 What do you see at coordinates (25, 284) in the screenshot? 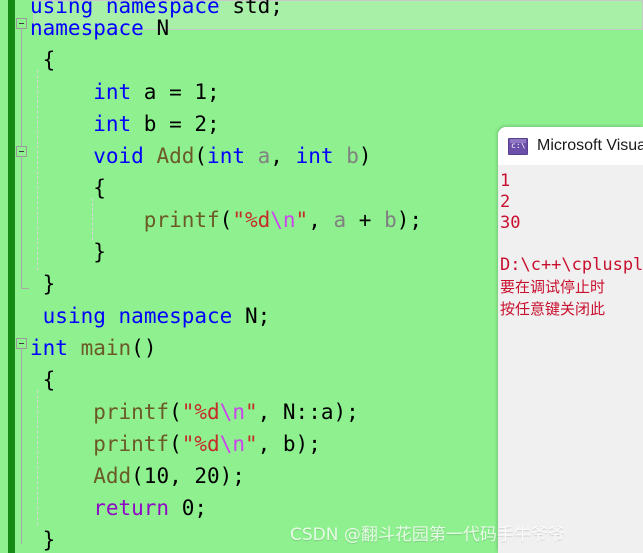
I see `outline-rule-namespace-end` at bounding box center [25, 284].